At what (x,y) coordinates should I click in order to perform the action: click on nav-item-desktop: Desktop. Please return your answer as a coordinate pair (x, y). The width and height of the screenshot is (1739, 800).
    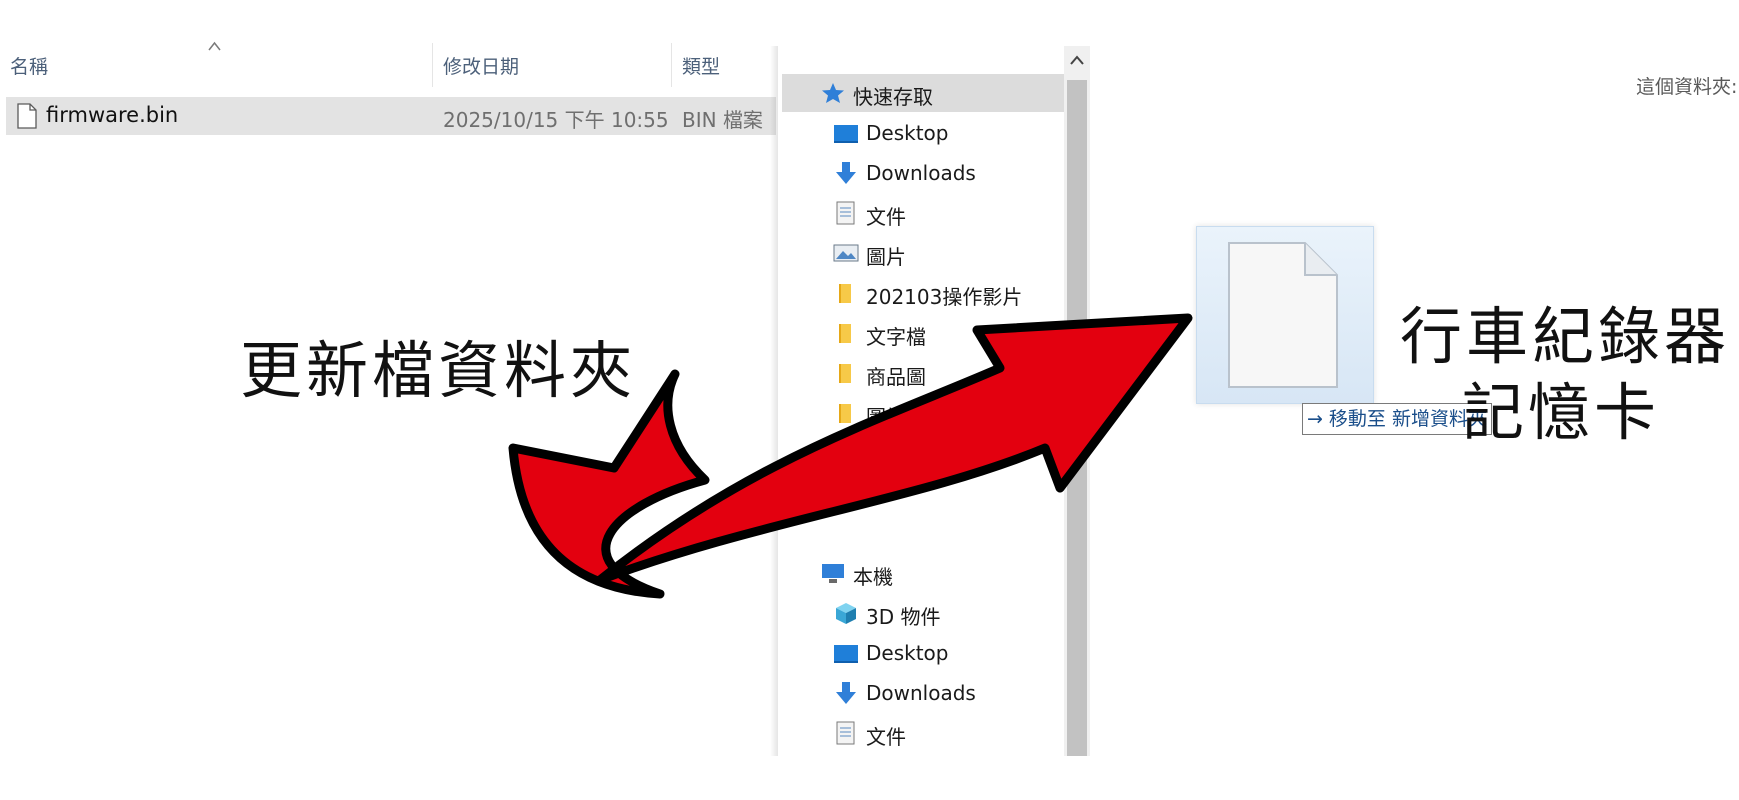
    Looking at the image, I should click on (961, 133).